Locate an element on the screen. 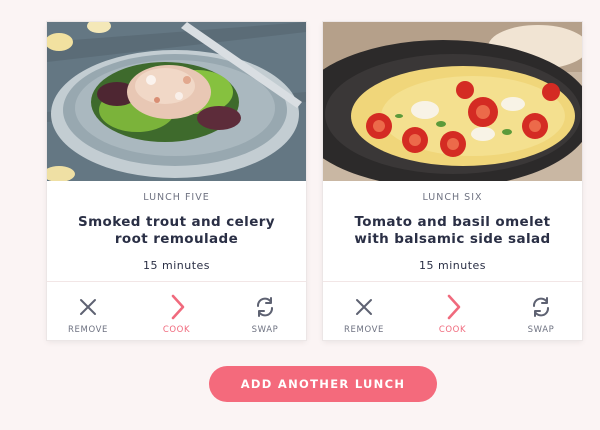  meal-title: Smoked trout and celery root remoulade is located at coordinates (176, 231).